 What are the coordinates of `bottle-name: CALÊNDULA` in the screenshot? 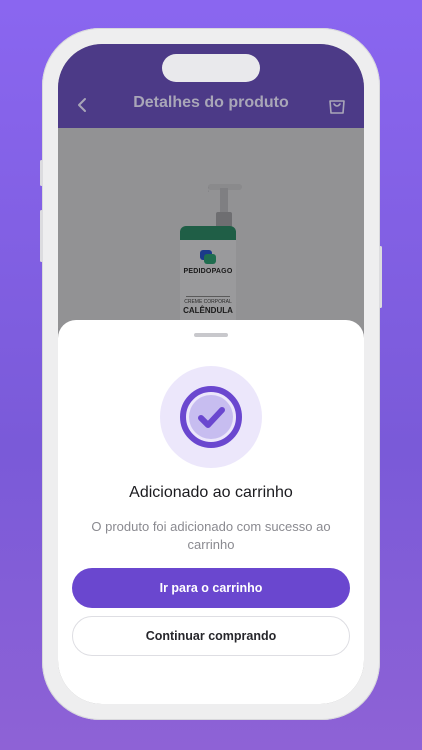 It's located at (208, 310).